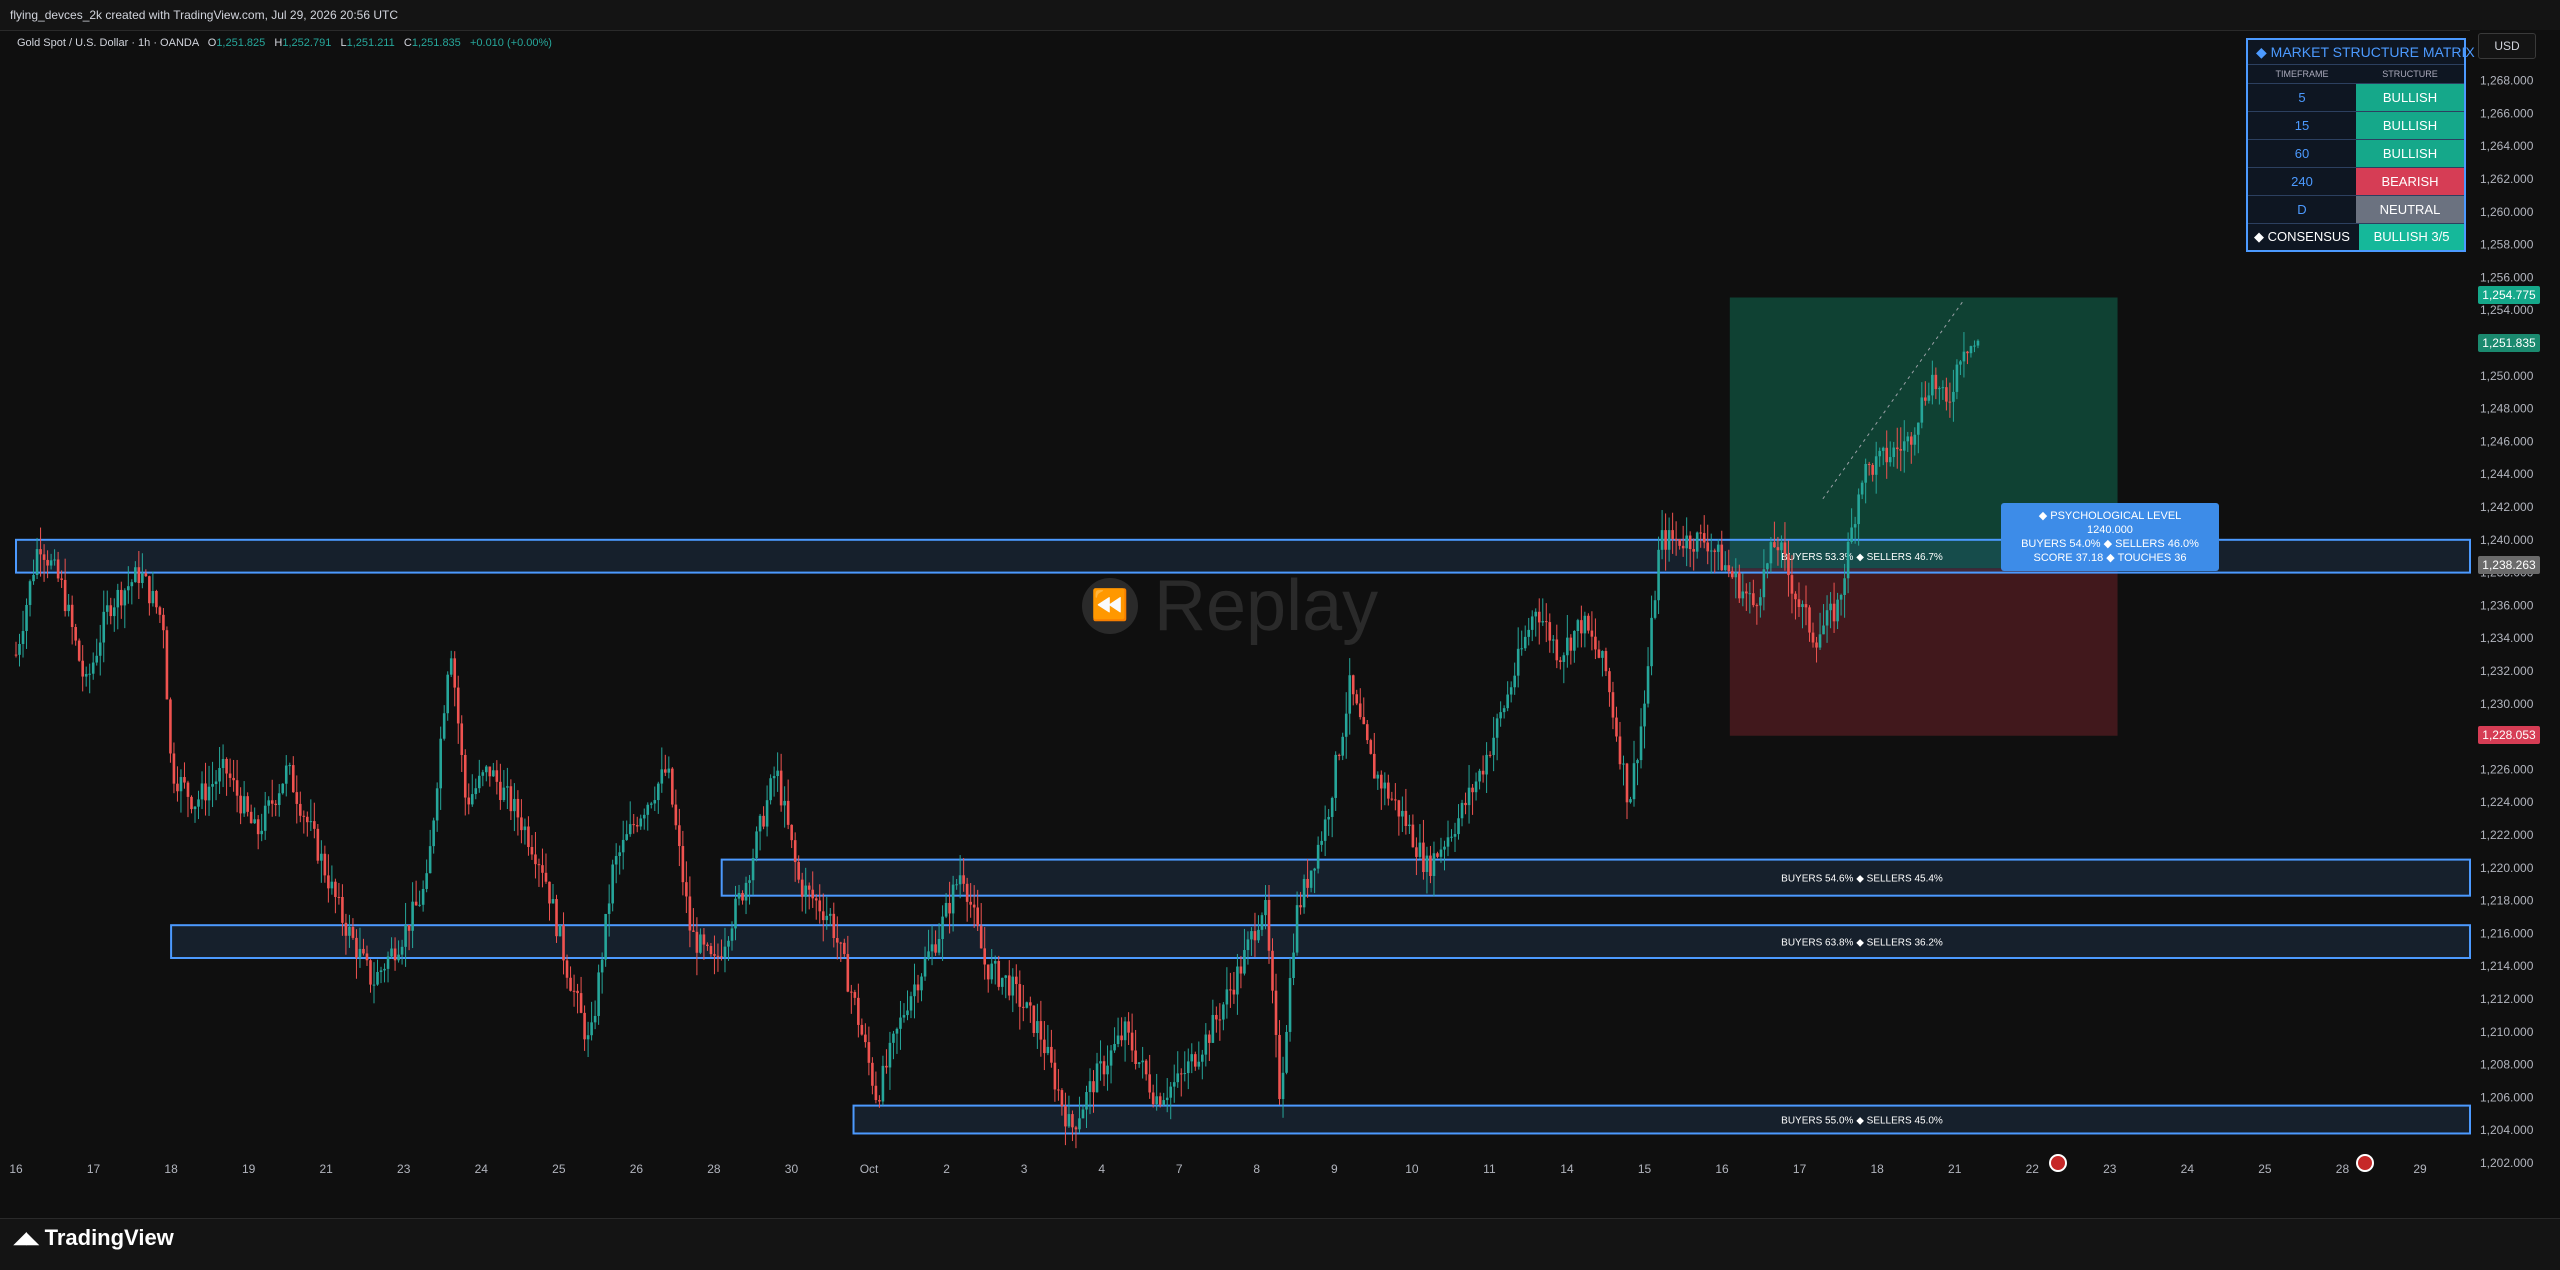 This screenshot has height=1270, width=2560. Describe the element at coordinates (1595, 877) in the screenshot. I see `liquidity-zone` at that location.